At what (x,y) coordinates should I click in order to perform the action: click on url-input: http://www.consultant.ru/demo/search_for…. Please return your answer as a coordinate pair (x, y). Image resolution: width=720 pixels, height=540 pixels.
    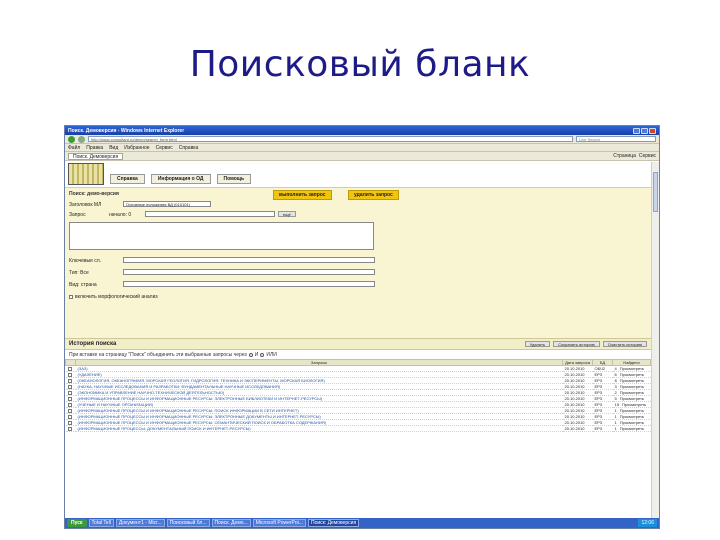
    Looking at the image, I should click on (330, 139).